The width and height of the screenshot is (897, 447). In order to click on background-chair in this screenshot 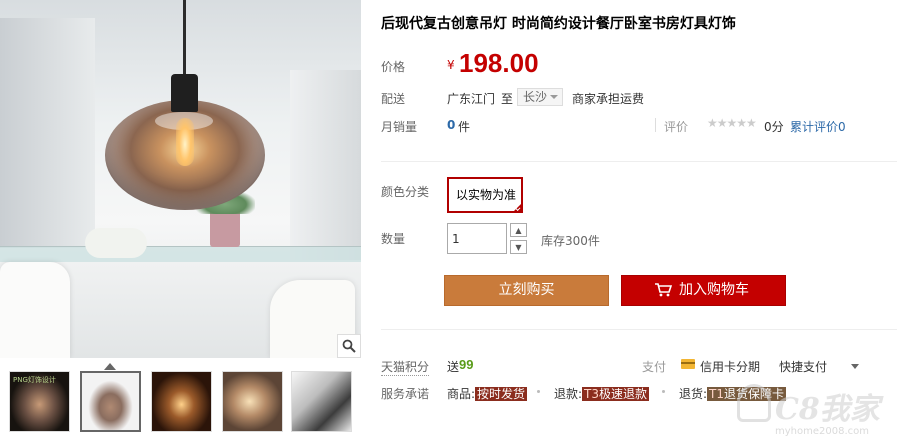, I will do `click(116, 243)`.